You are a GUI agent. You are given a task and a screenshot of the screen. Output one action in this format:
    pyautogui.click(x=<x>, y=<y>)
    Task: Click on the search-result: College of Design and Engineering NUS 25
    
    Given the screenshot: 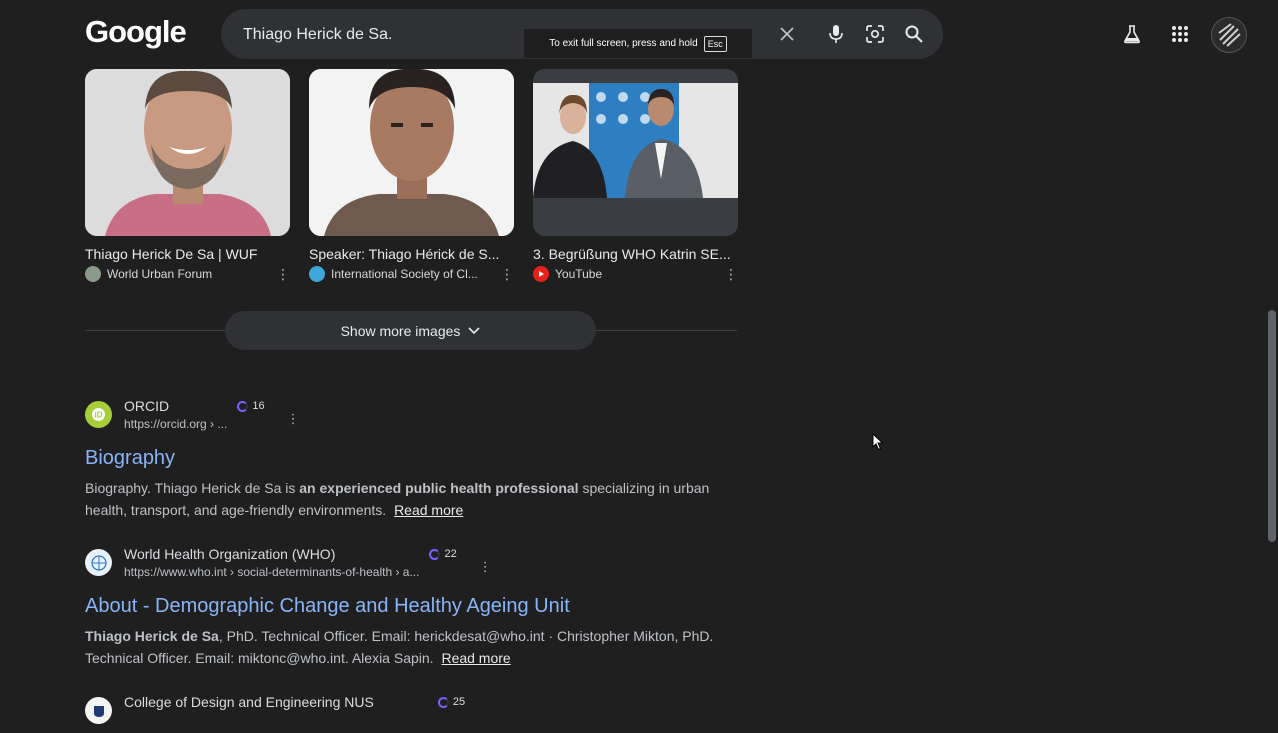 What is the action you would take?
    pyautogui.click(x=415, y=713)
    